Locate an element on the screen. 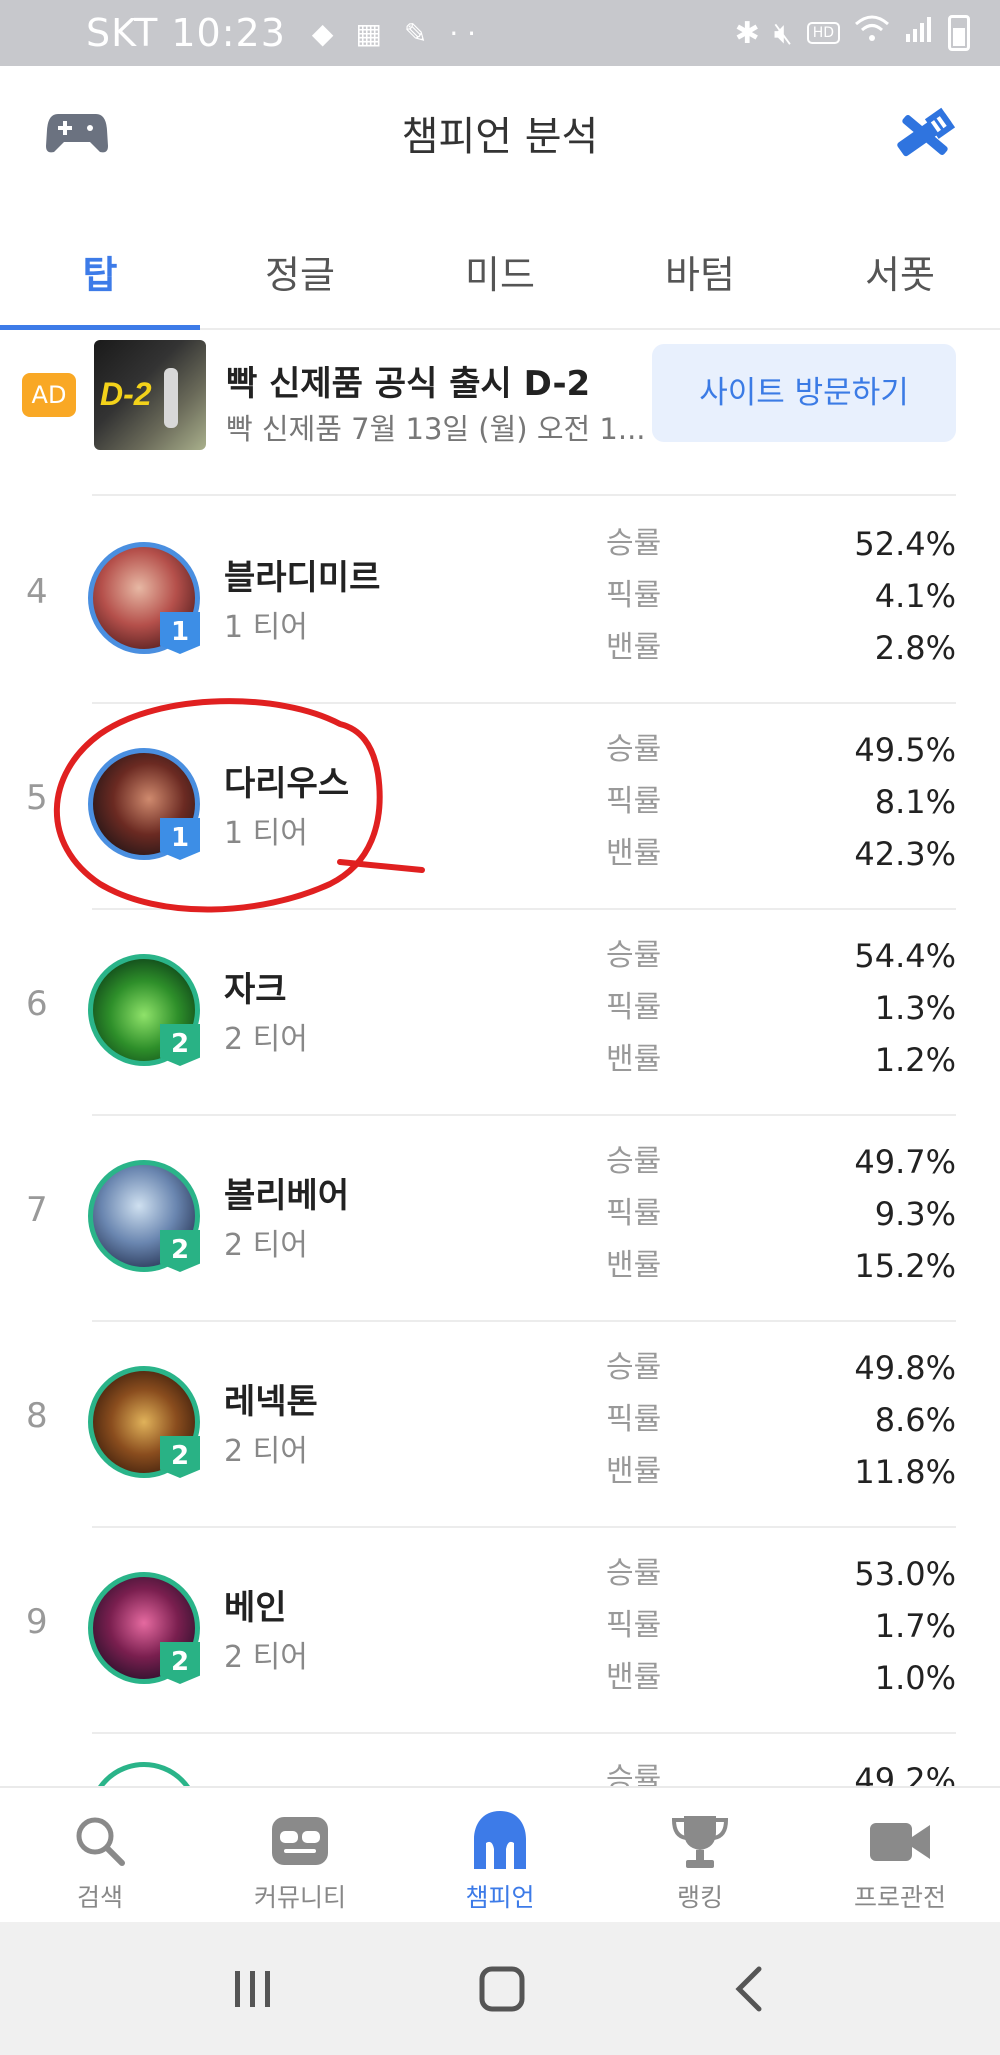  champion-rank: 4 is located at coordinates (37, 592).